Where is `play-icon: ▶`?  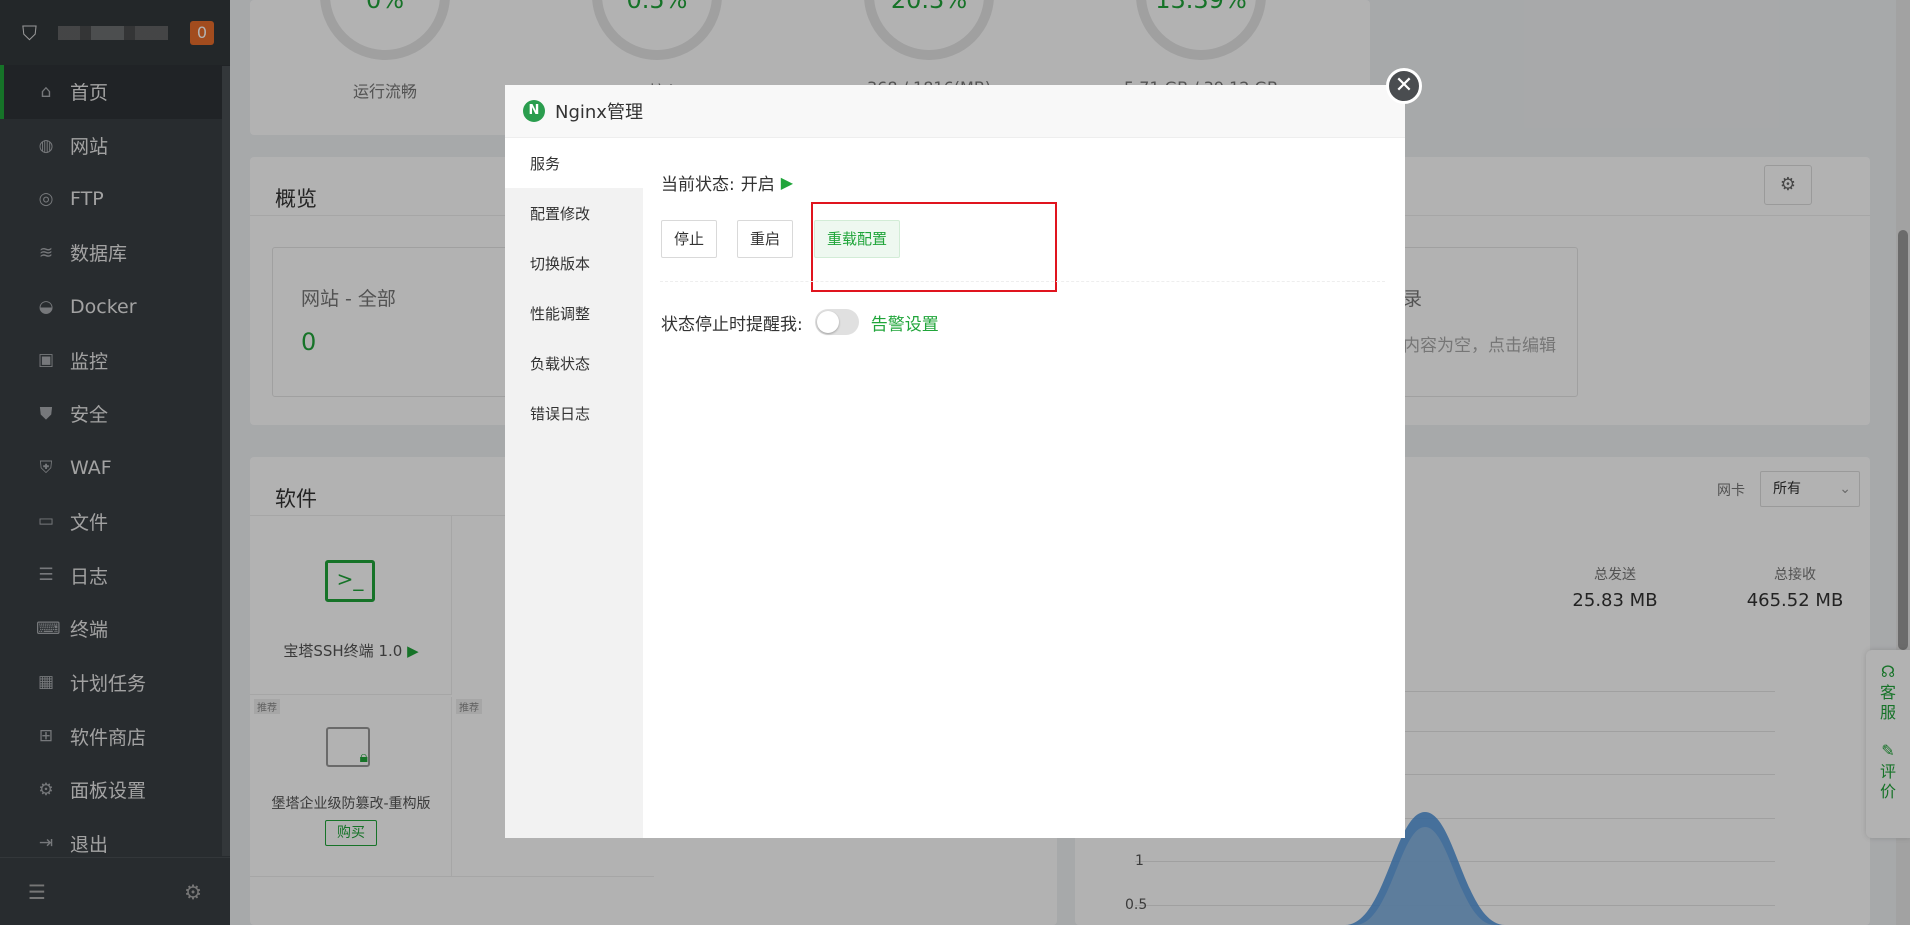
play-icon: ▶ is located at coordinates (787, 182).